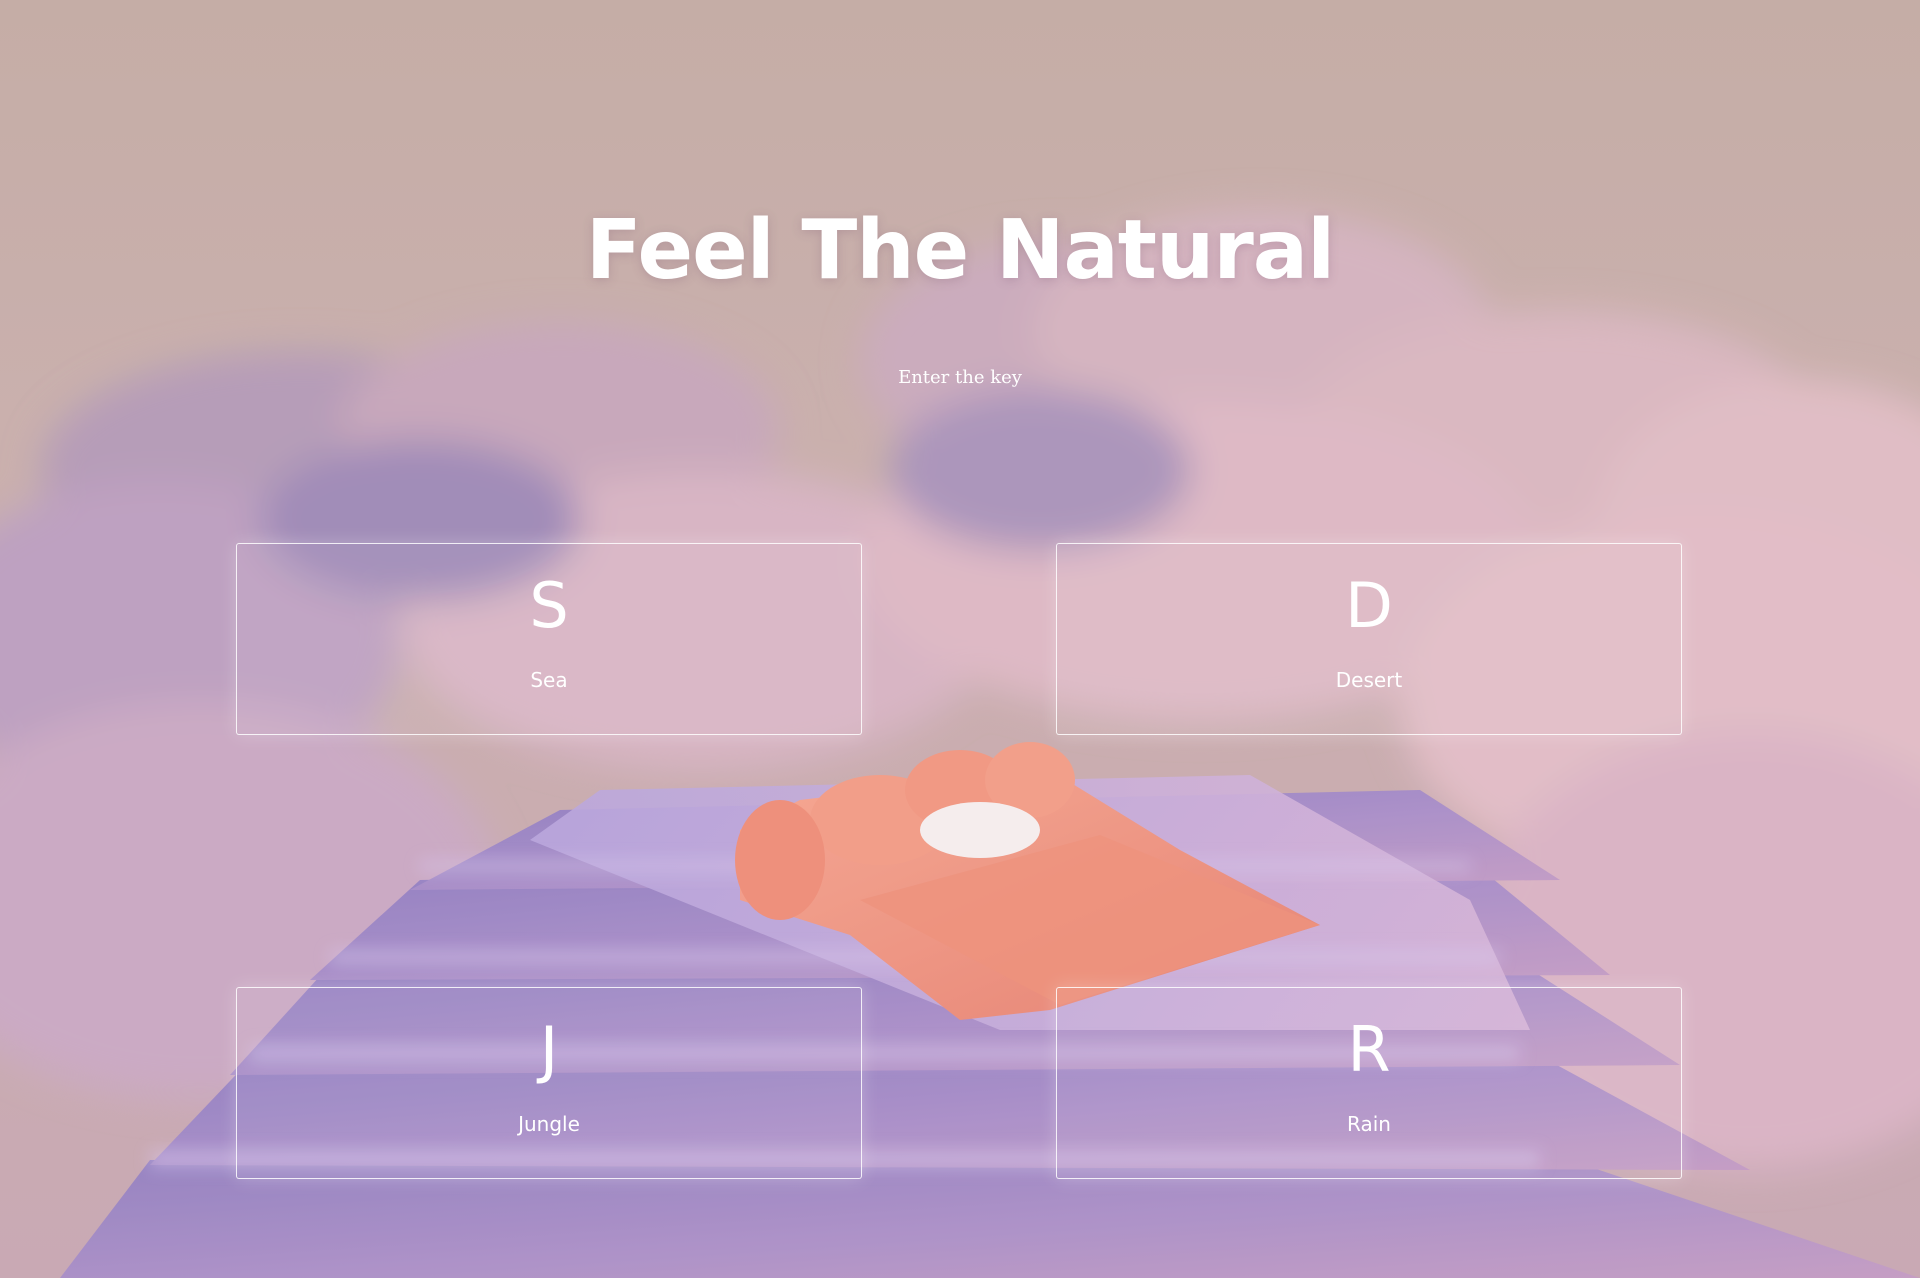  What do you see at coordinates (1369, 605) in the screenshot?
I see `key-letter-d: D` at bounding box center [1369, 605].